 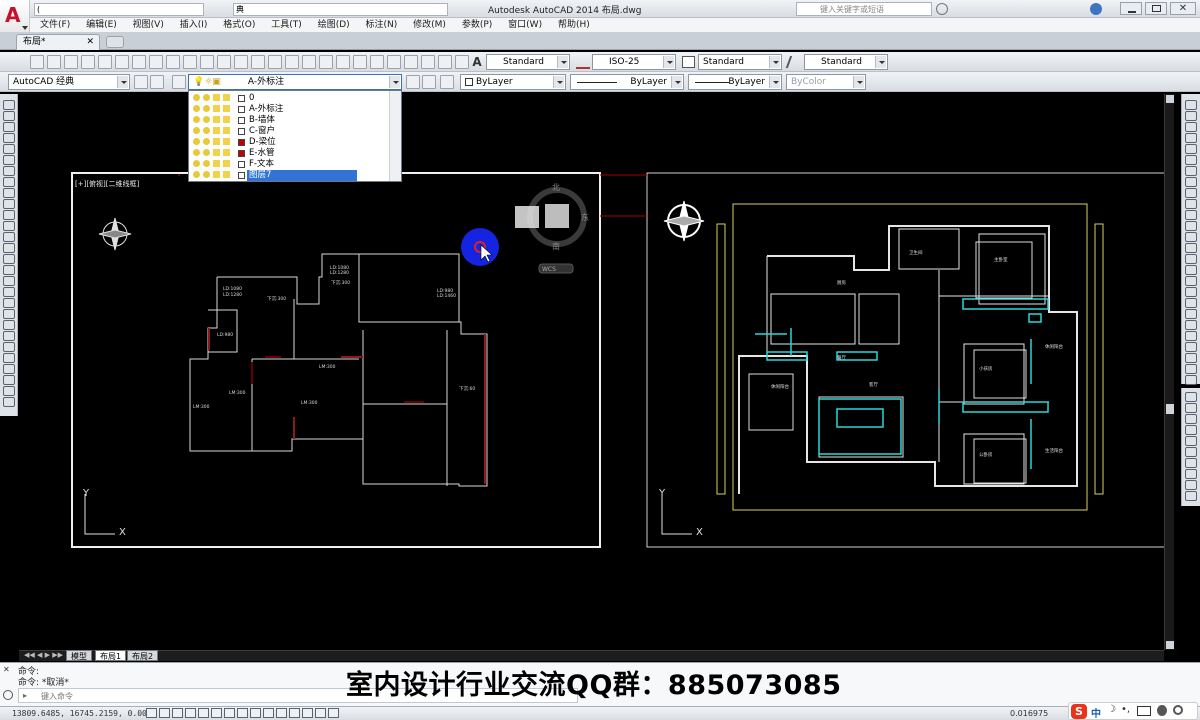 I want to click on modify-tool-11-icon, so click(x=1191, y=215).